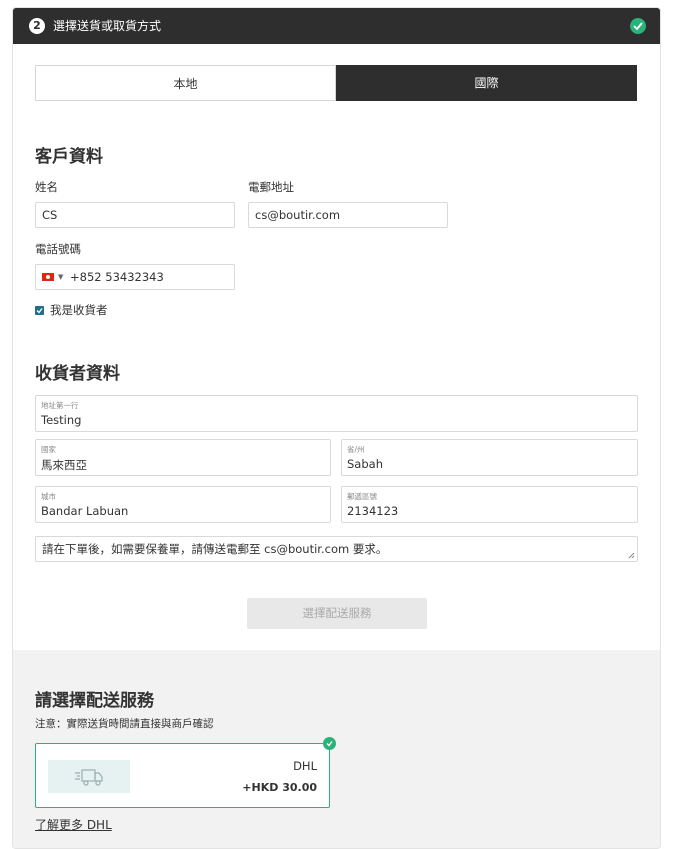 Image resolution: width=674 pixels, height=849 pixels. Describe the element at coordinates (73, 824) in the screenshot. I see `learn-more-dhl-link: 了解更多 DHL` at that location.